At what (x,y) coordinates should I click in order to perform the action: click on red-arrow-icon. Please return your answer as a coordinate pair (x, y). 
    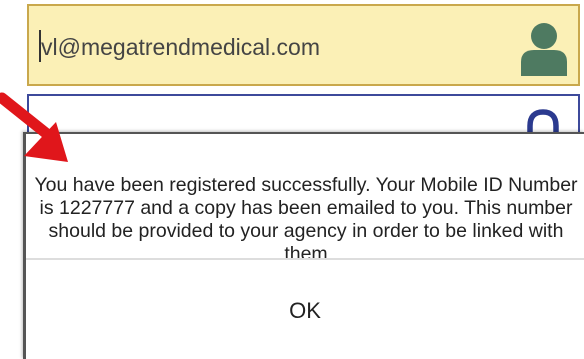
    Looking at the image, I should click on (34, 127).